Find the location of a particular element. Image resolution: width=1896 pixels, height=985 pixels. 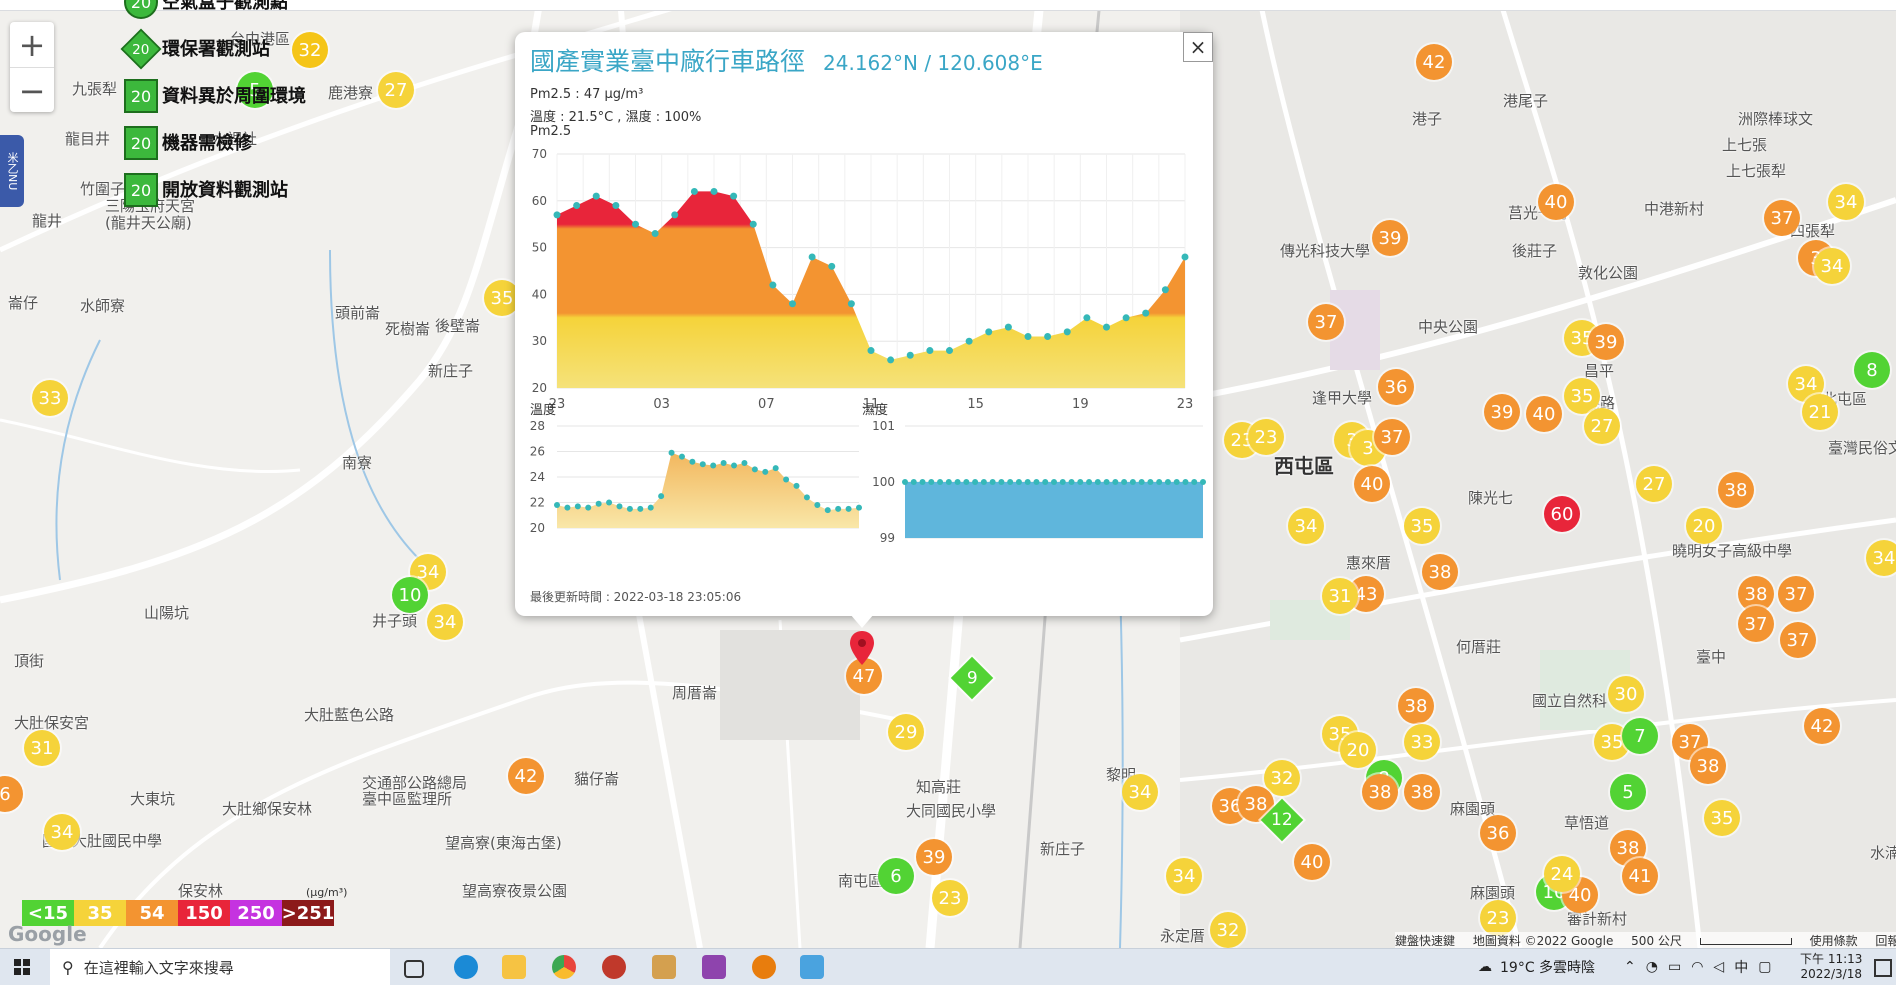

edge-icon is located at coordinates (466, 967).